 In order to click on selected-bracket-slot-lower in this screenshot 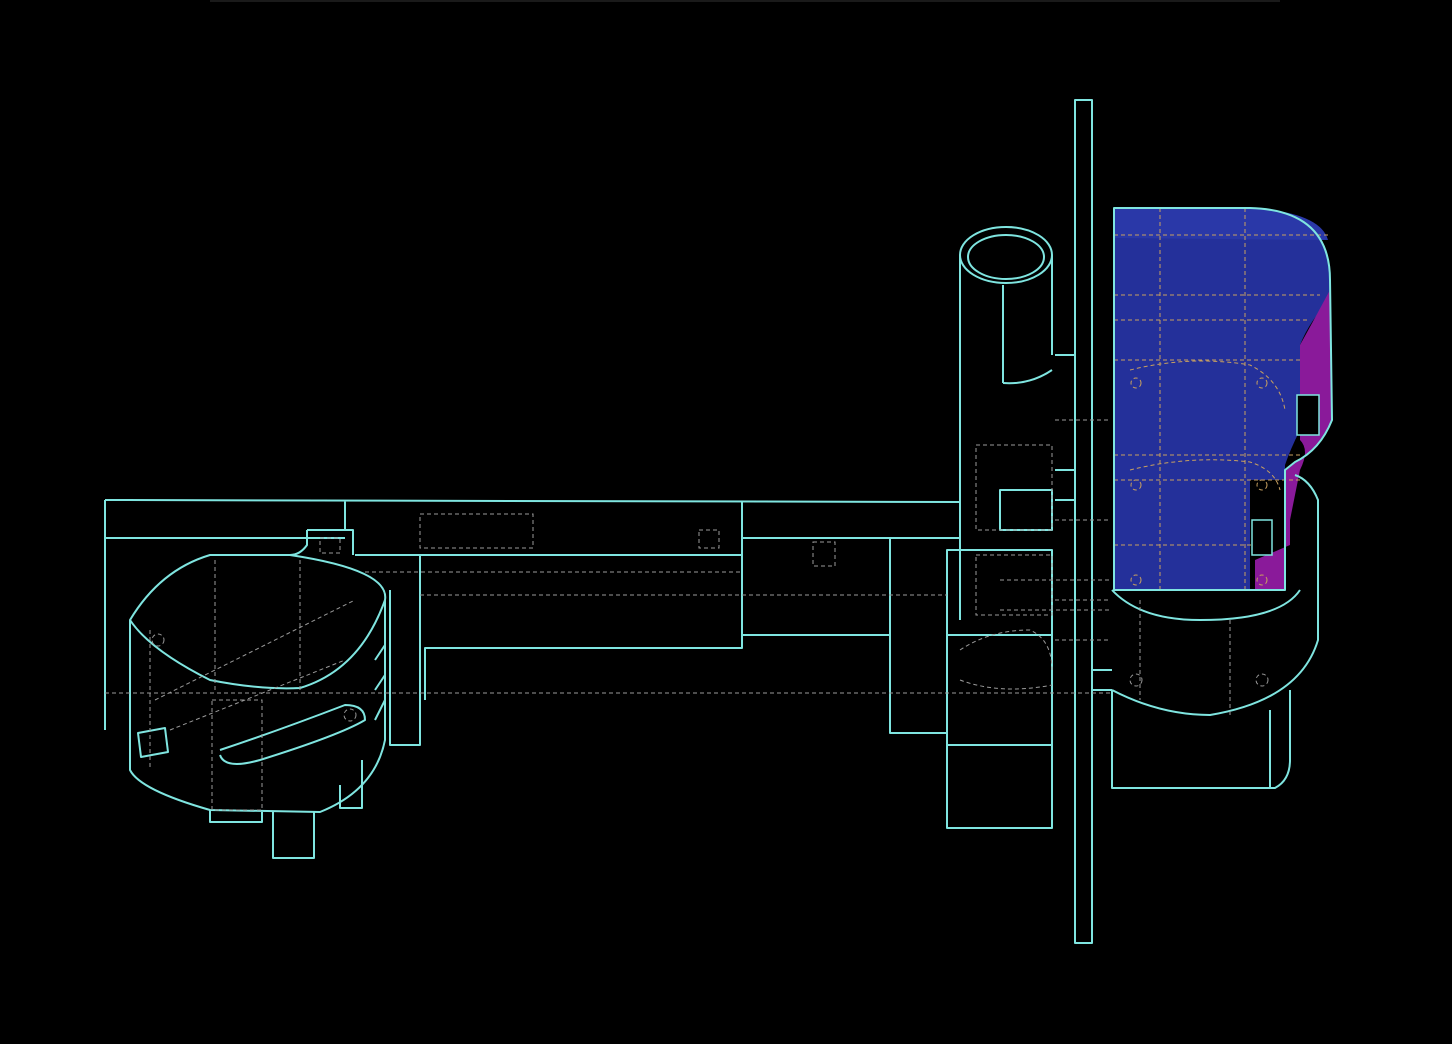, I will do `click(1262, 537)`.